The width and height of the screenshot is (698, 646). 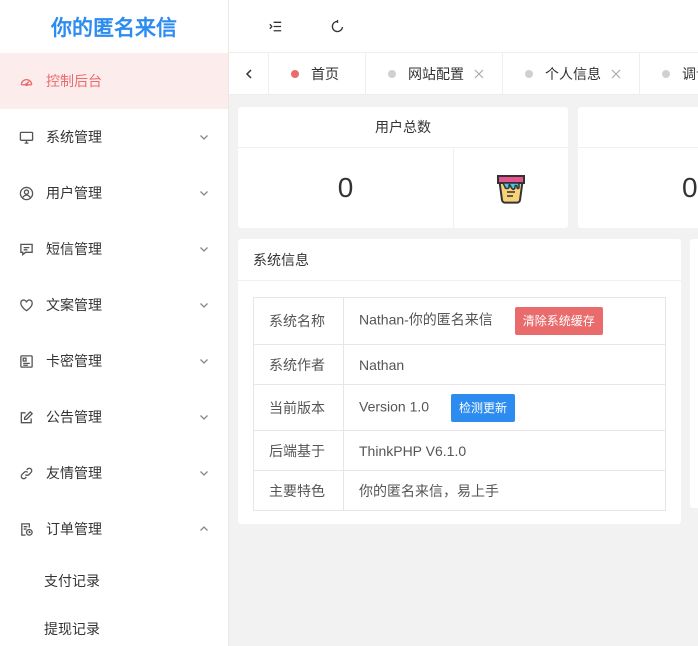 I want to click on row-value: Version 1.0, so click(x=394, y=406).